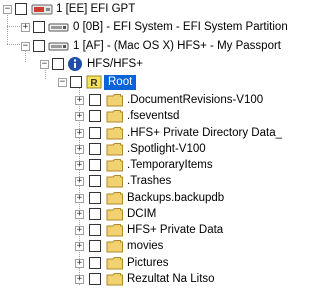  I want to click on node-label: .DocumentRevisions-V100, so click(195, 100).